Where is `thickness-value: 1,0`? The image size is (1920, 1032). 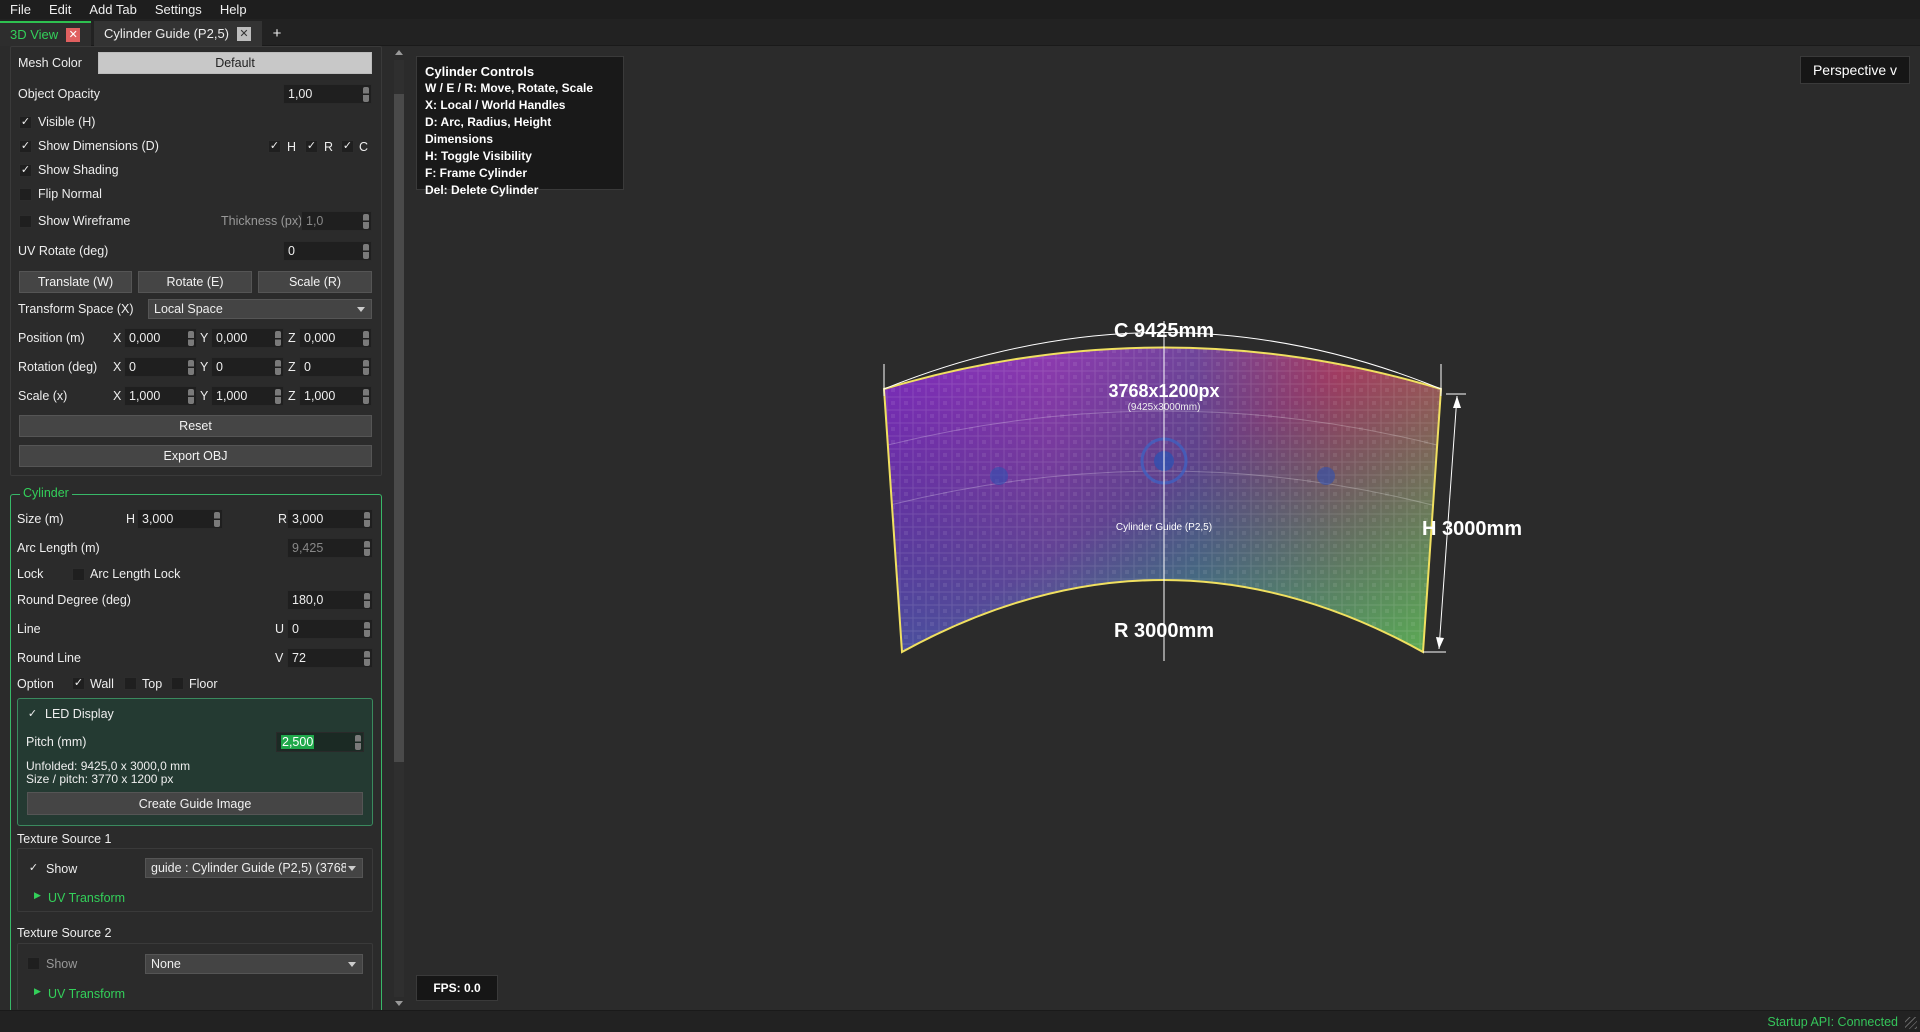 thickness-value: 1,0 is located at coordinates (315, 221).